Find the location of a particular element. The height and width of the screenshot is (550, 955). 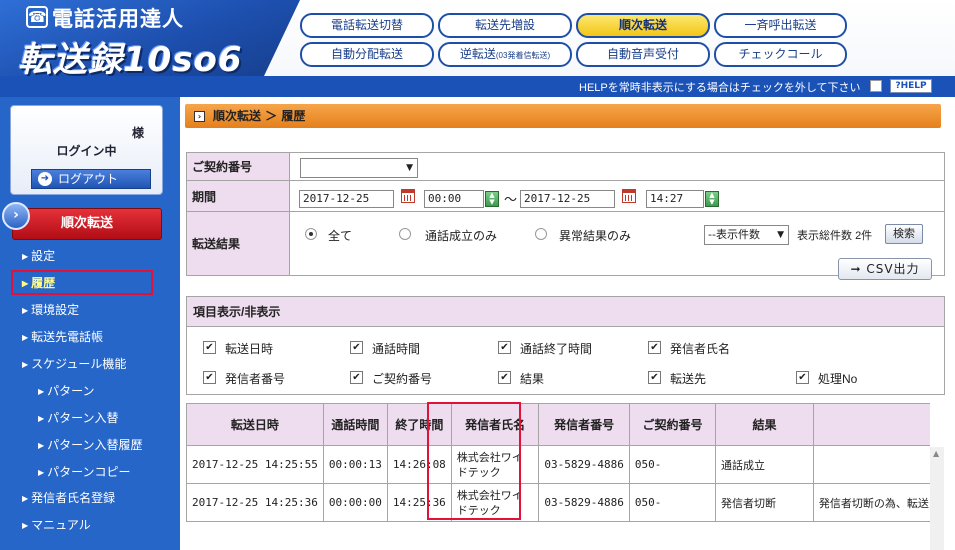

cell-duration: 00:00:00 is located at coordinates (355, 502).